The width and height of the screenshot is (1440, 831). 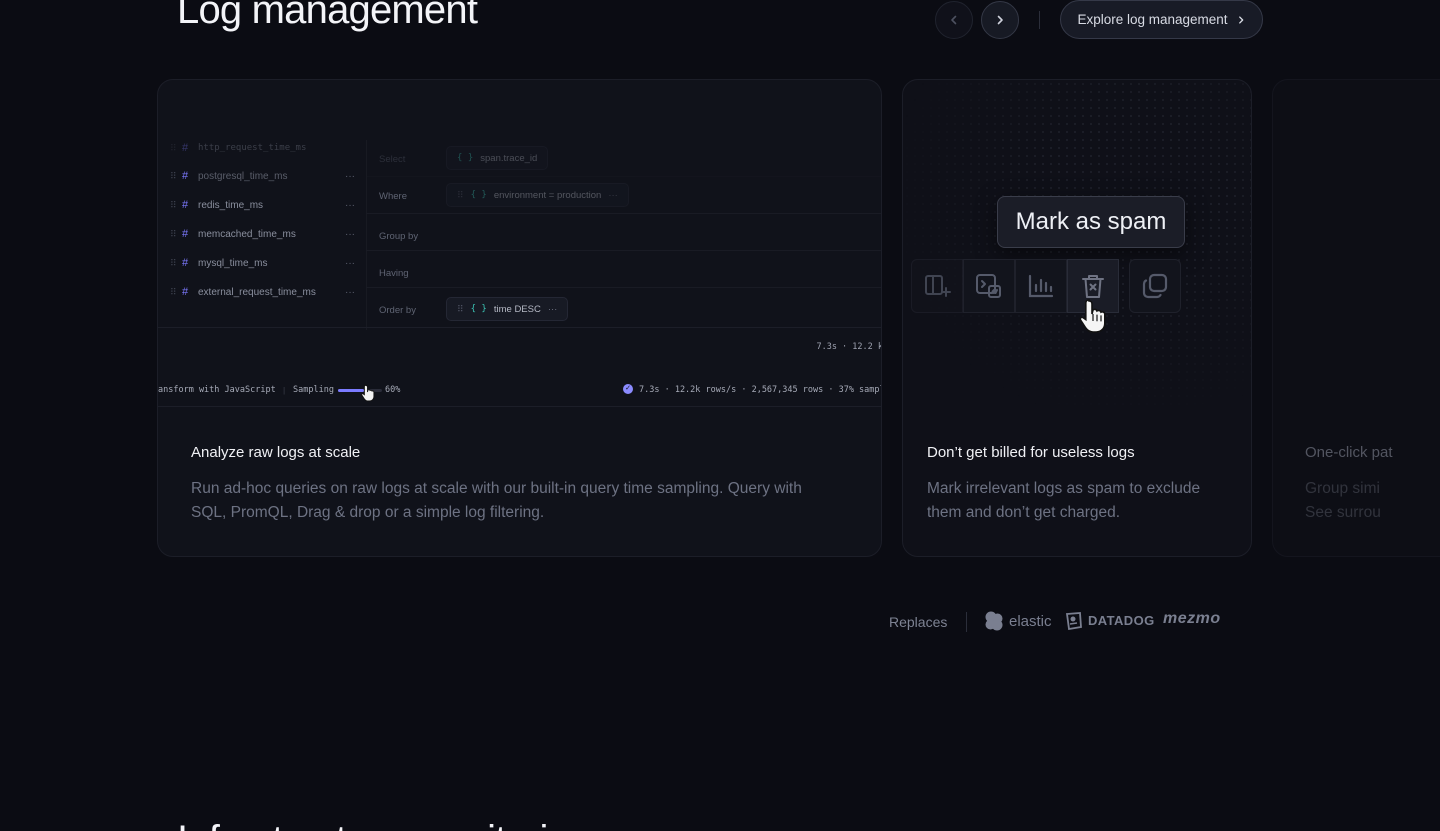 I want to click on results-divider, so click(x=519, y=327).